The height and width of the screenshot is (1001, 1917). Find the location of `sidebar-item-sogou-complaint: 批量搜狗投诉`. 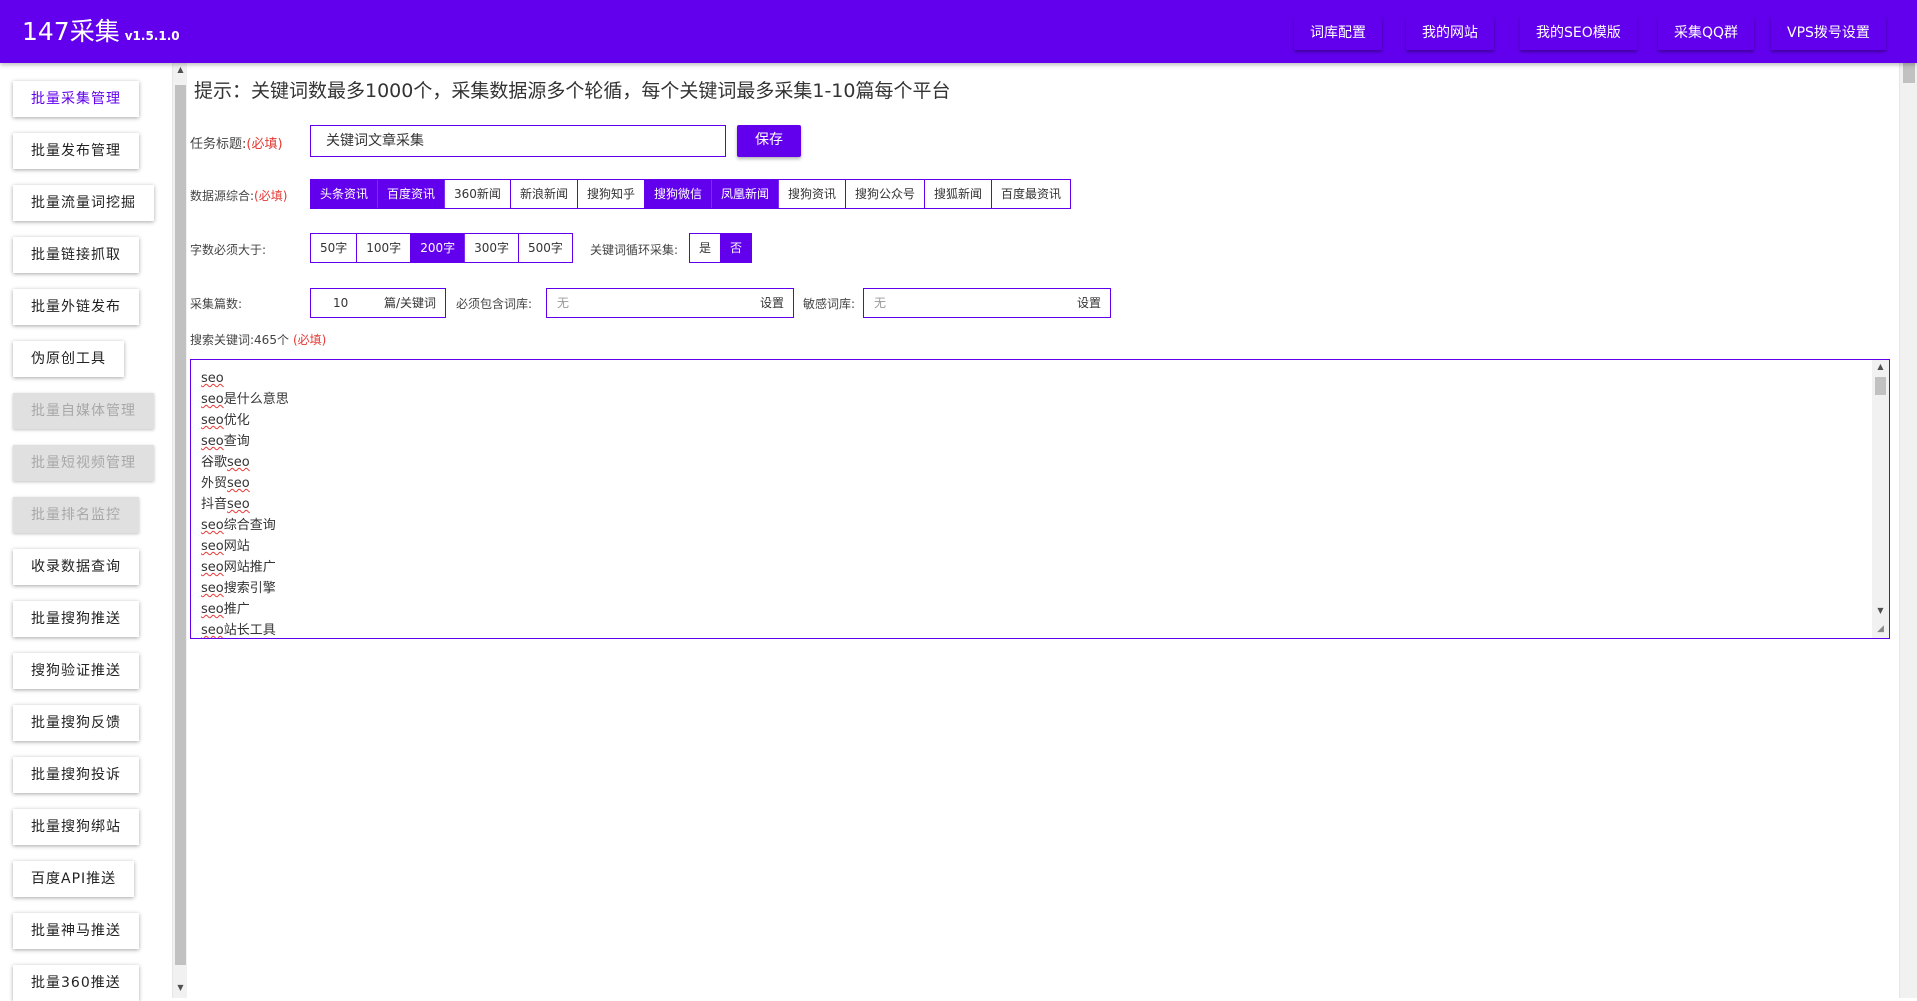

sidebar-item-sogou-complaint: 批量搜狗投诉 is located at coordinates (76, 775).